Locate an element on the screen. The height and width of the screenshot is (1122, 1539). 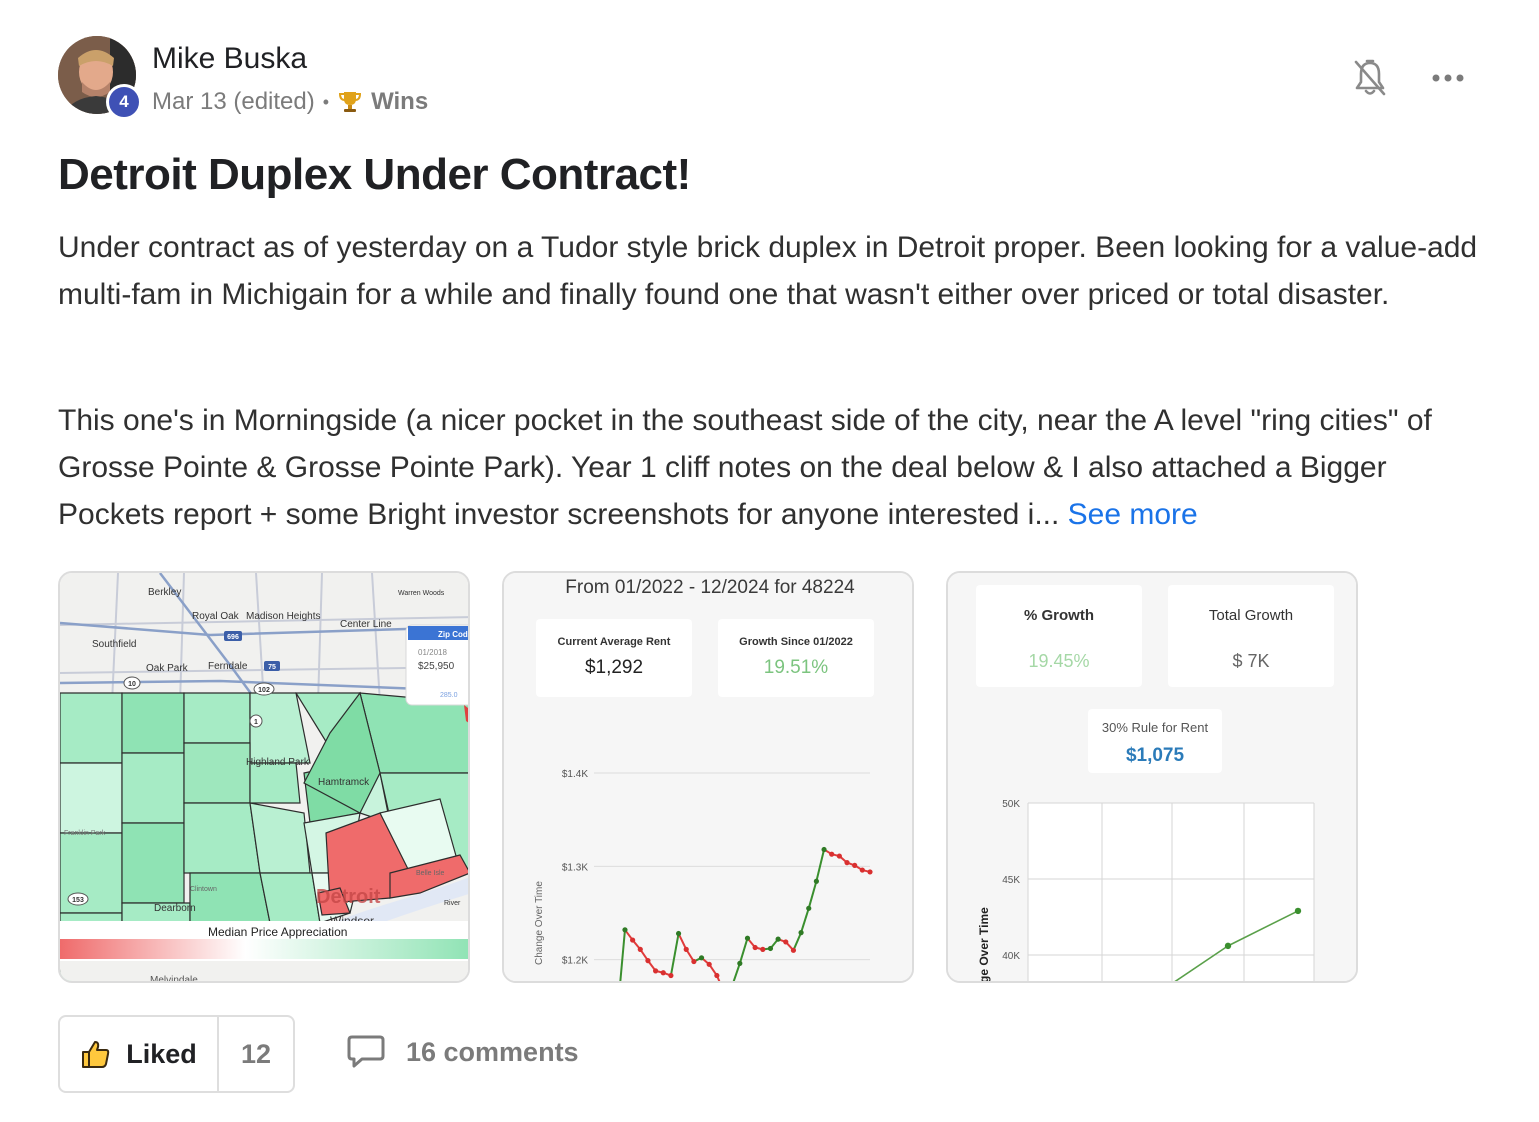
post-title: Detroit Duplex Under Contract! is located at coordinates (374, 174).